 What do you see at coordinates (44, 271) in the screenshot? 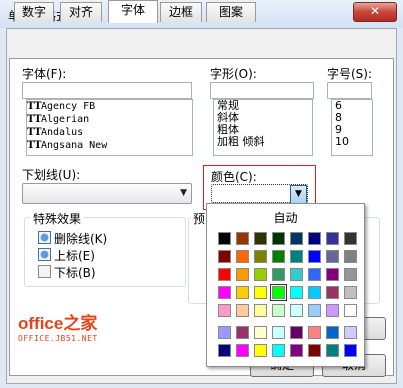
I see `subscript-checkbox` at bounding box center [44, 271].